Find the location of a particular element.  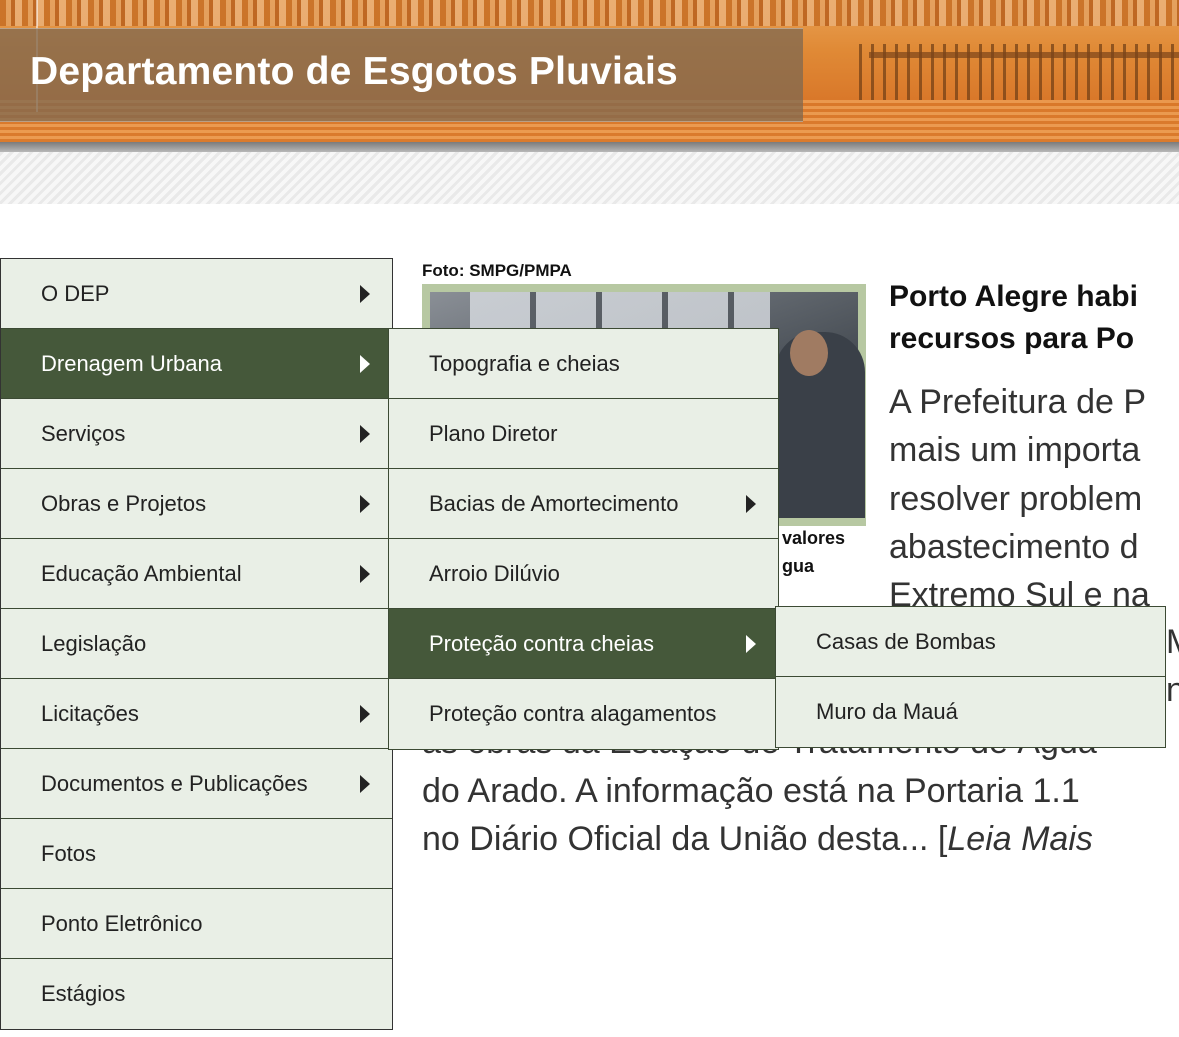

header-banner: Departamento de Esgotos Pluviais is located at coordinates (589, 71).